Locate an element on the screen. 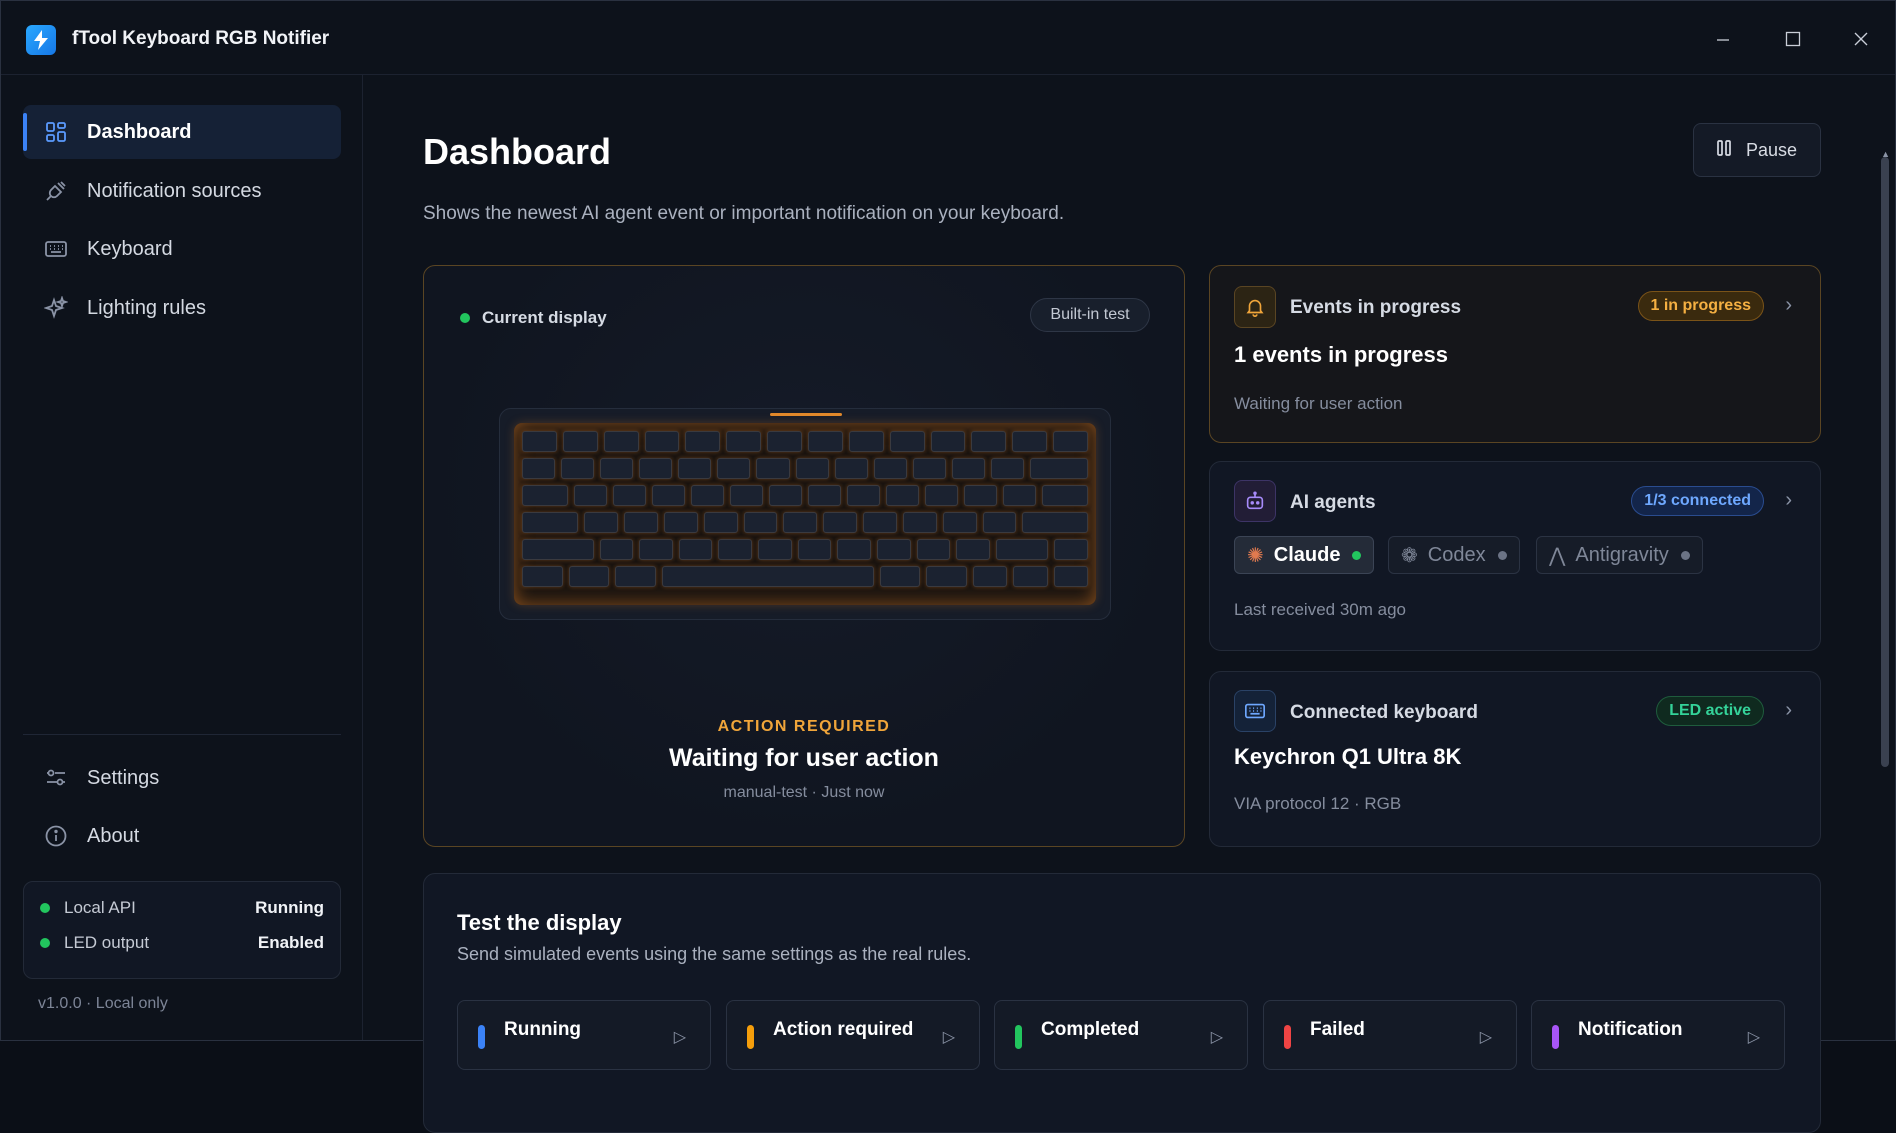 This screenshot has height=1133, width=1896. keyboard-plate is located at coordinates (805, 514).